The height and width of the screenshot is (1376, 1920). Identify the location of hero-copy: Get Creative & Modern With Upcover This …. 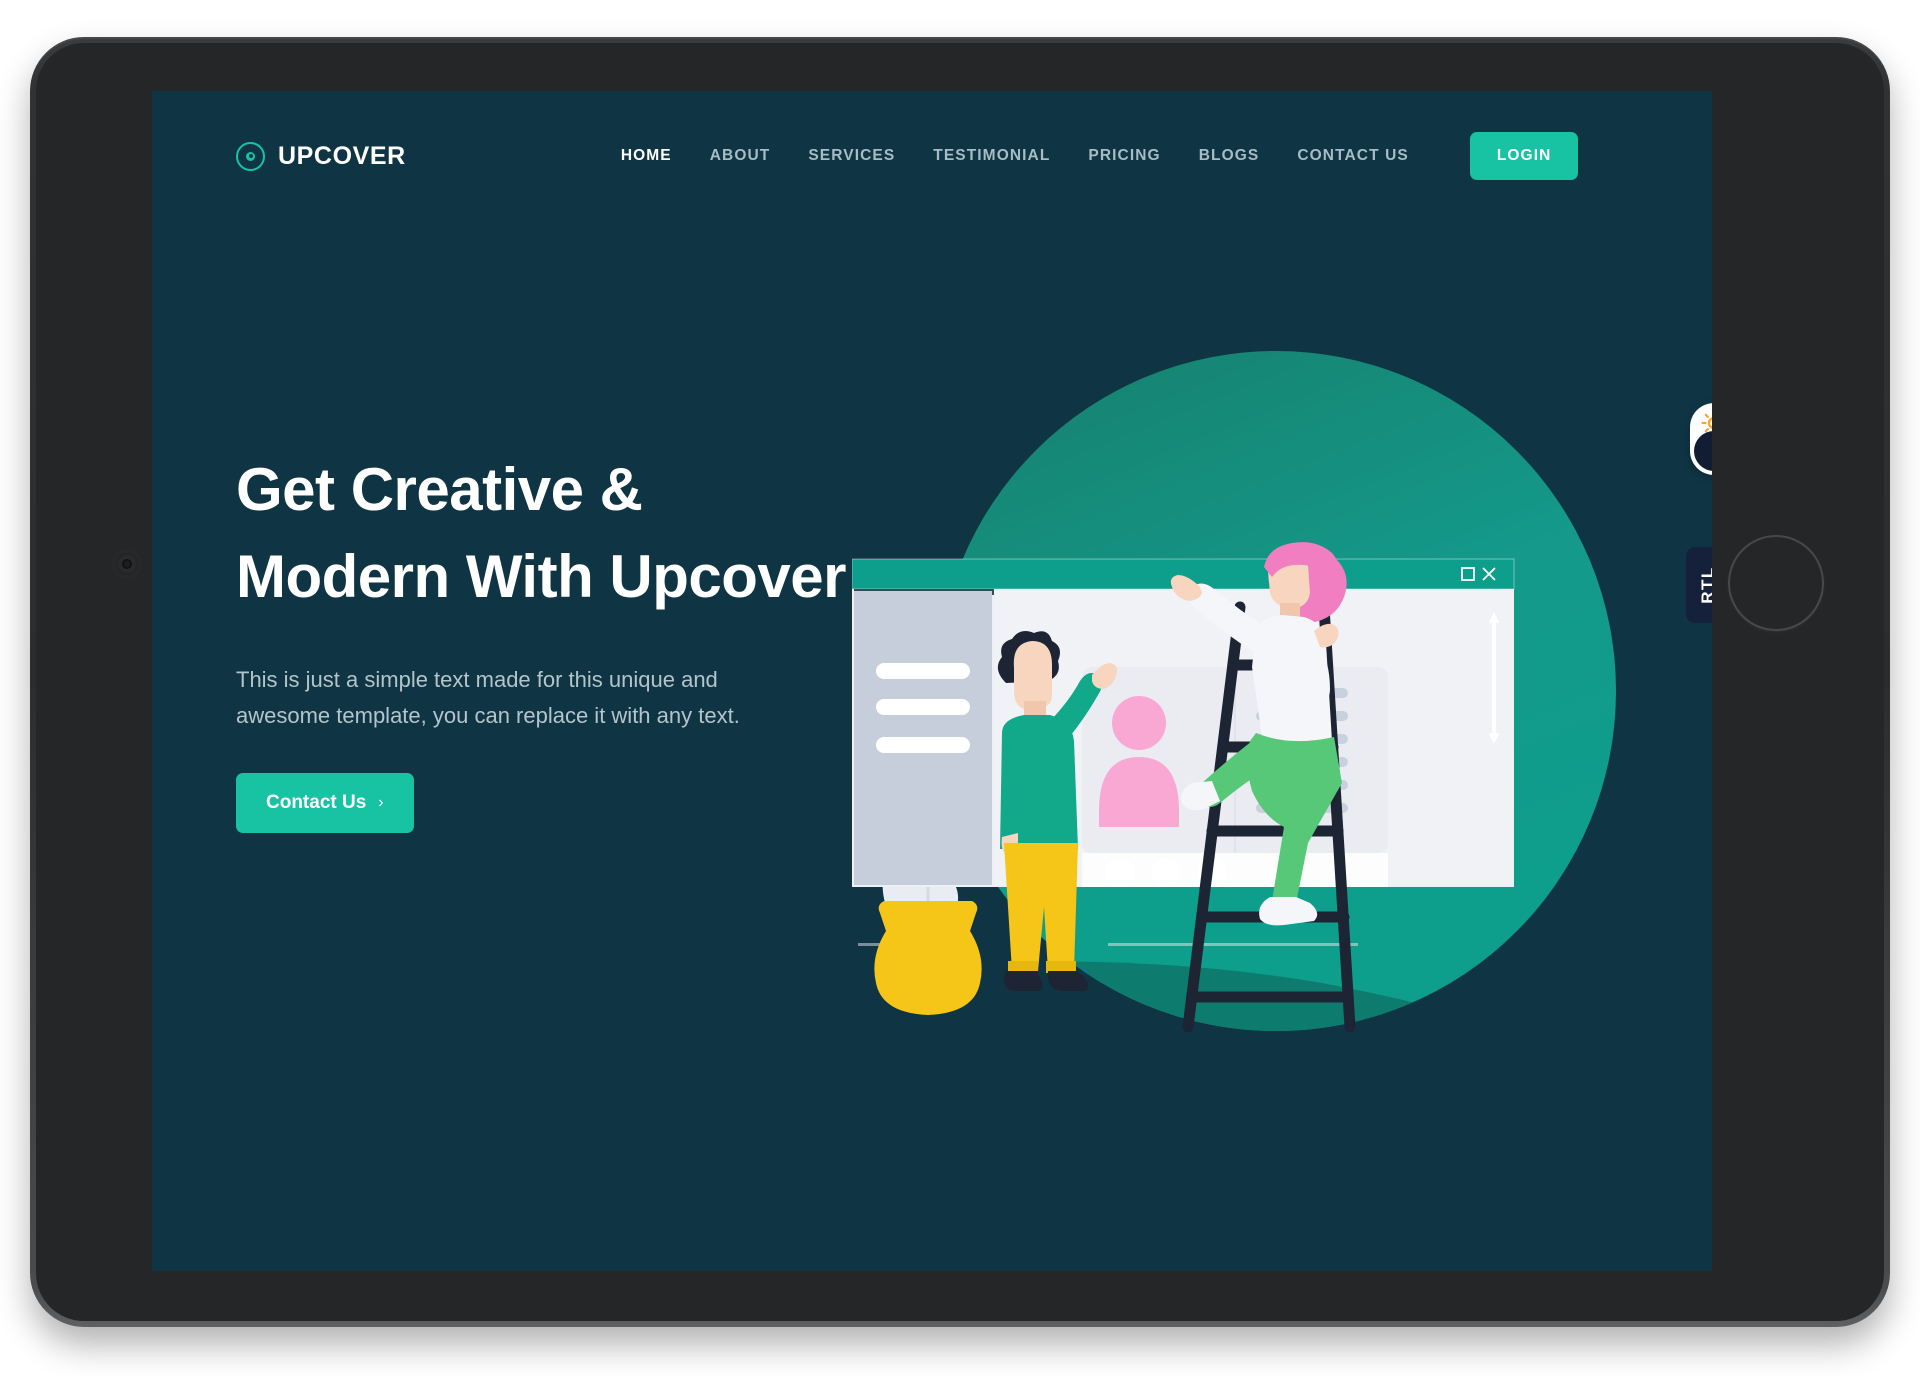
(546, 640).